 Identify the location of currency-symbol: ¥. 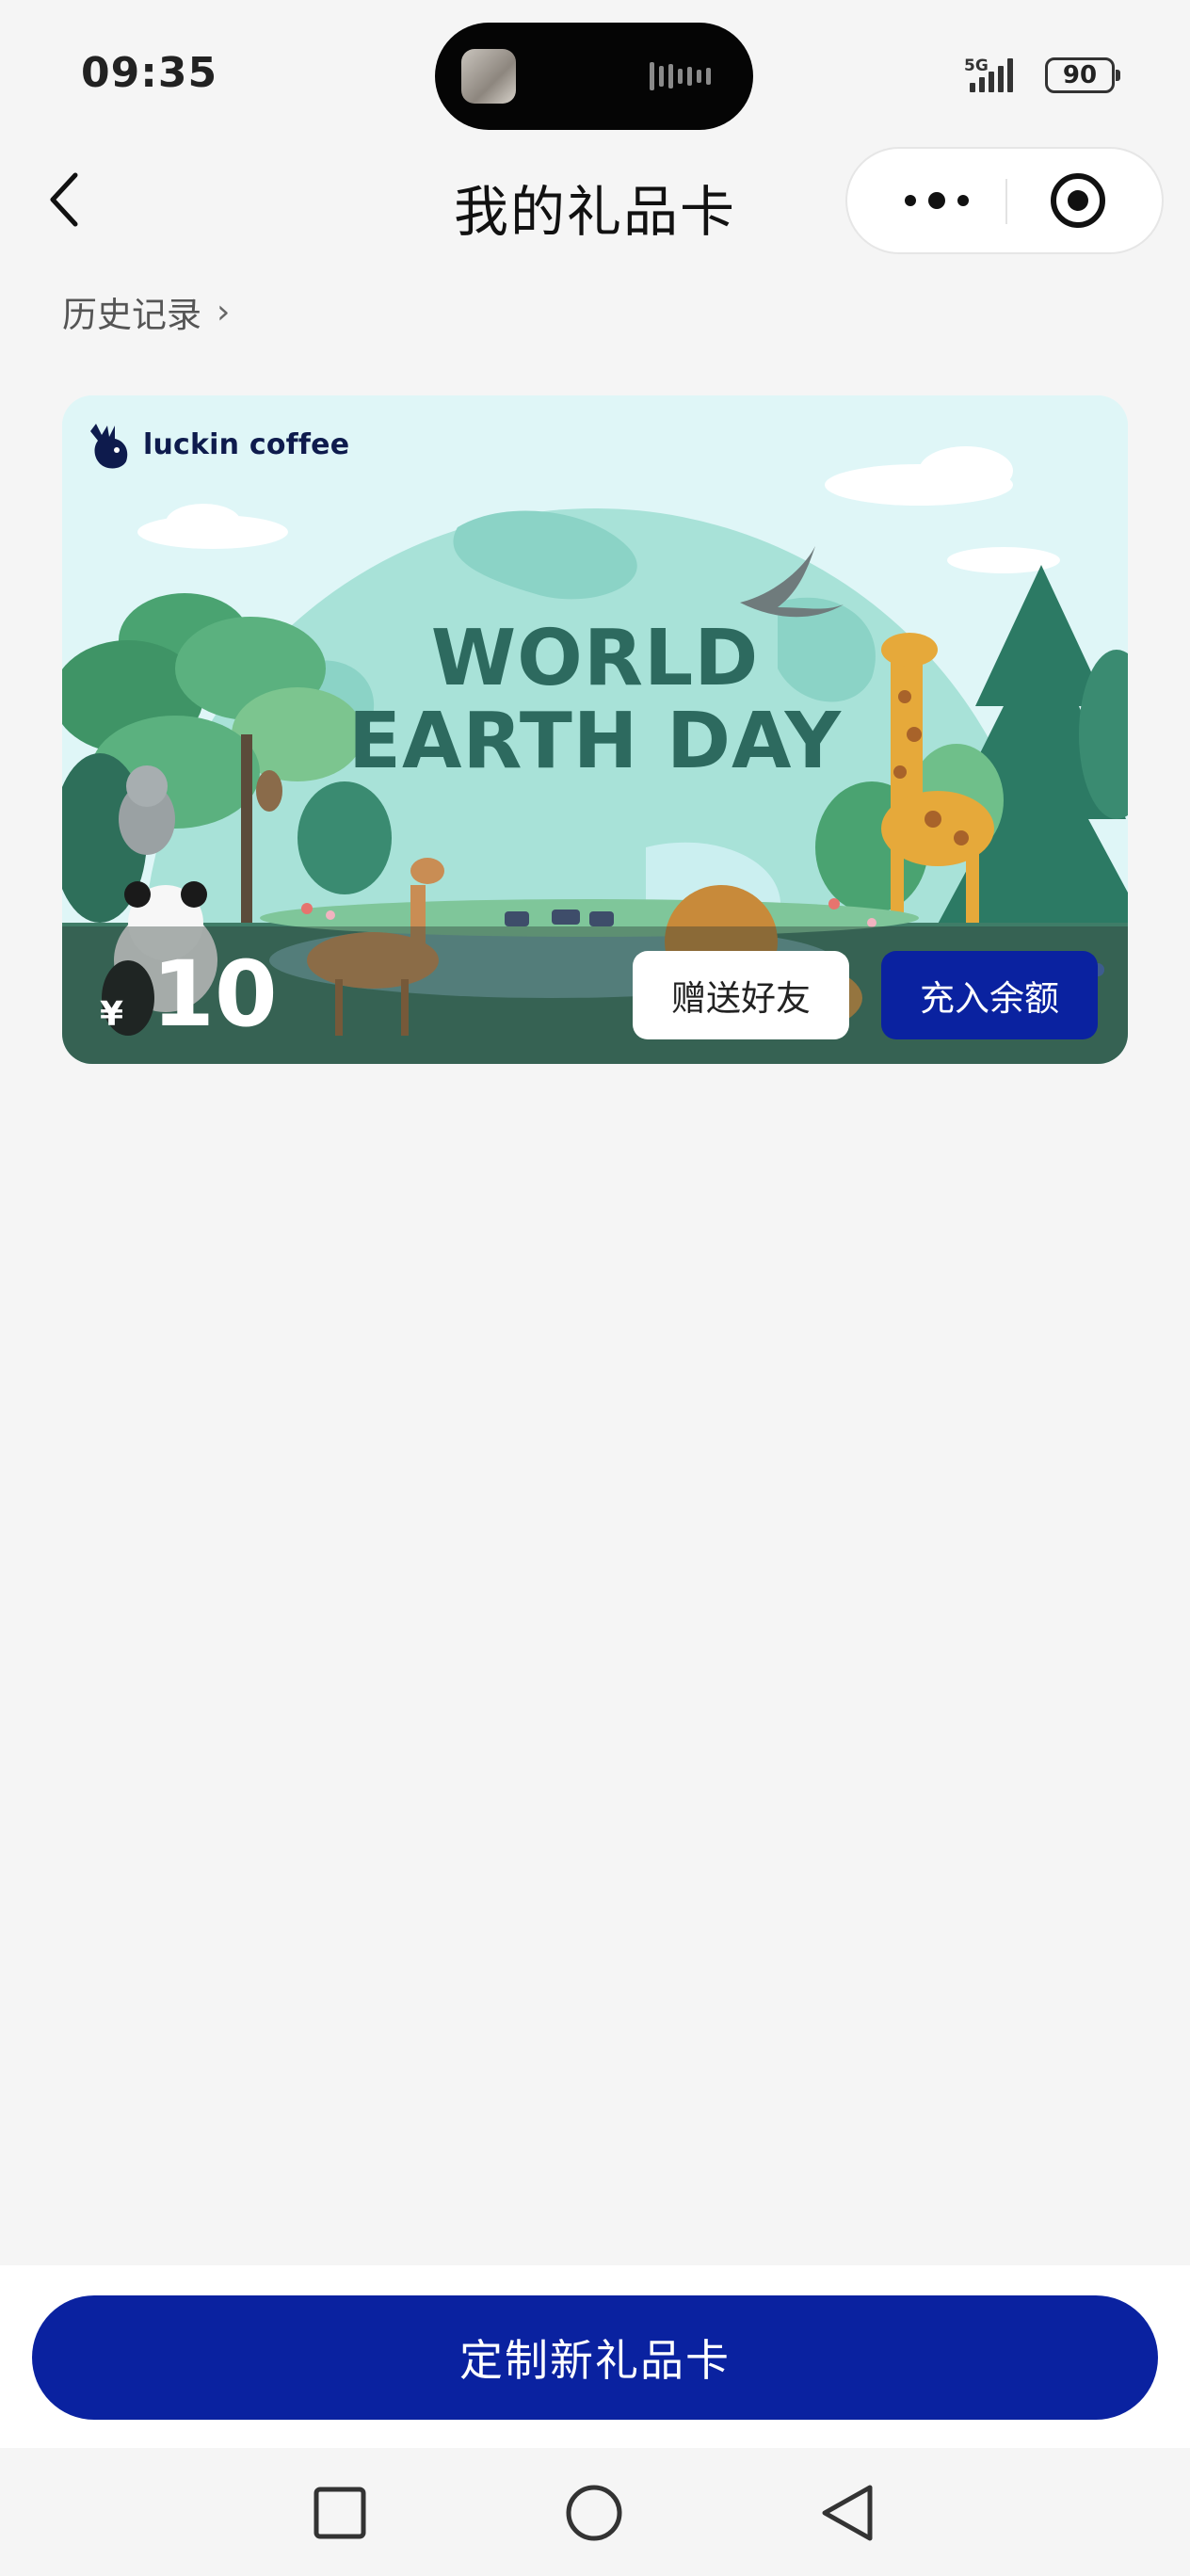
(112, 1014).